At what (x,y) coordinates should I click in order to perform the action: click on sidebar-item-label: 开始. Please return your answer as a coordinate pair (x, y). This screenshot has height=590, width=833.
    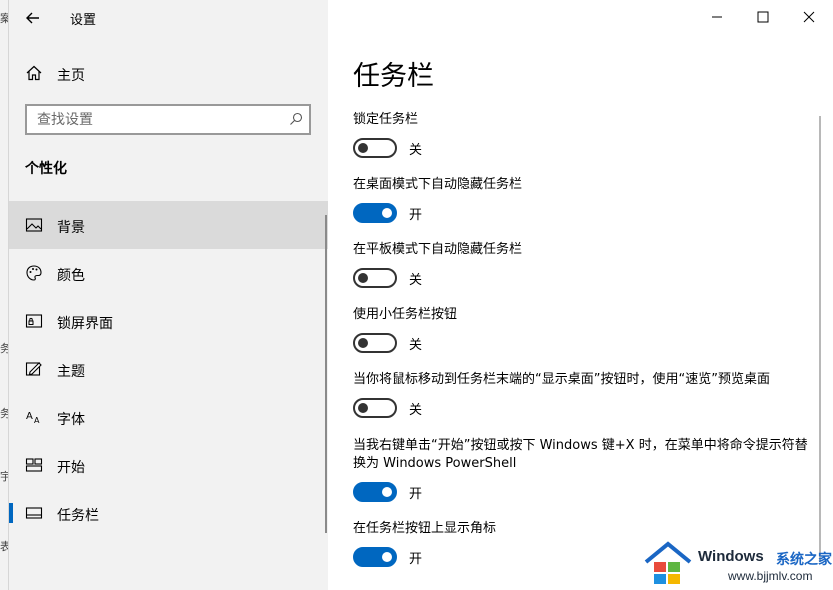
    Looking at the image, I should click on (71, 468).